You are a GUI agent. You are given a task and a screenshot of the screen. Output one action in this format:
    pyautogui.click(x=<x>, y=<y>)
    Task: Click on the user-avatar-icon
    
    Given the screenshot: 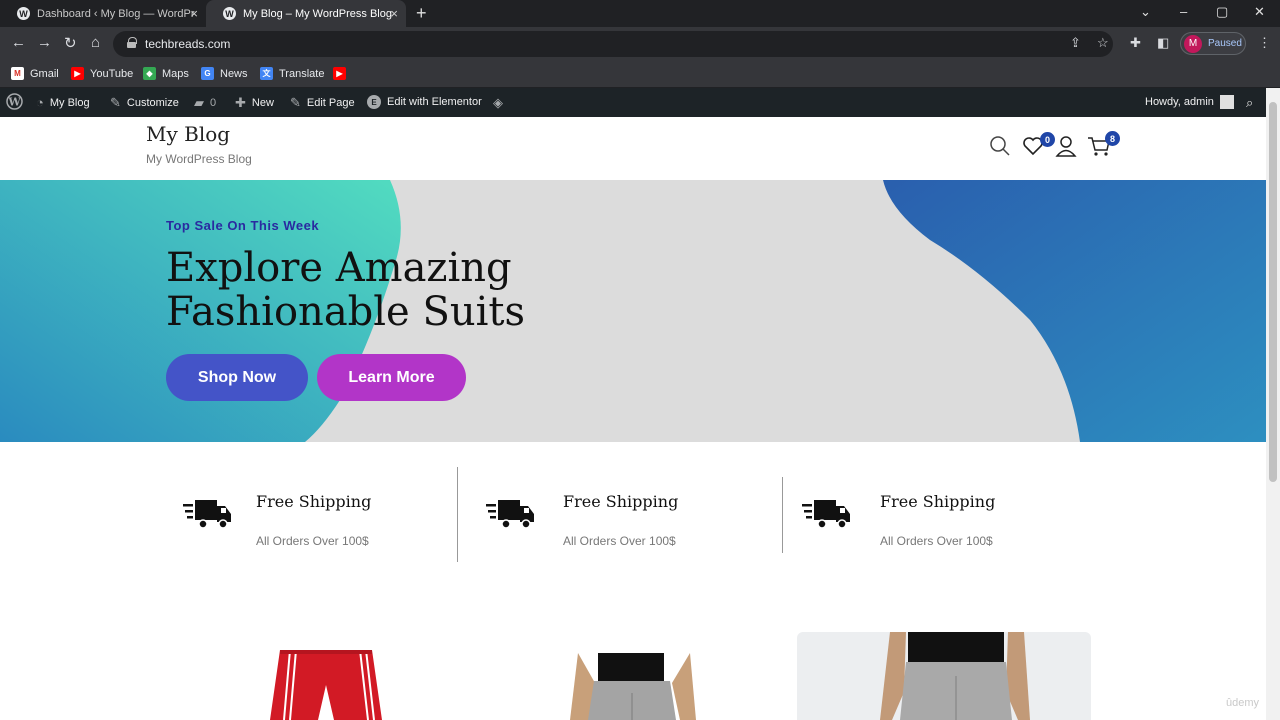 What is the action you would take?
    pyautogui.click(x=1226, y=102)
    